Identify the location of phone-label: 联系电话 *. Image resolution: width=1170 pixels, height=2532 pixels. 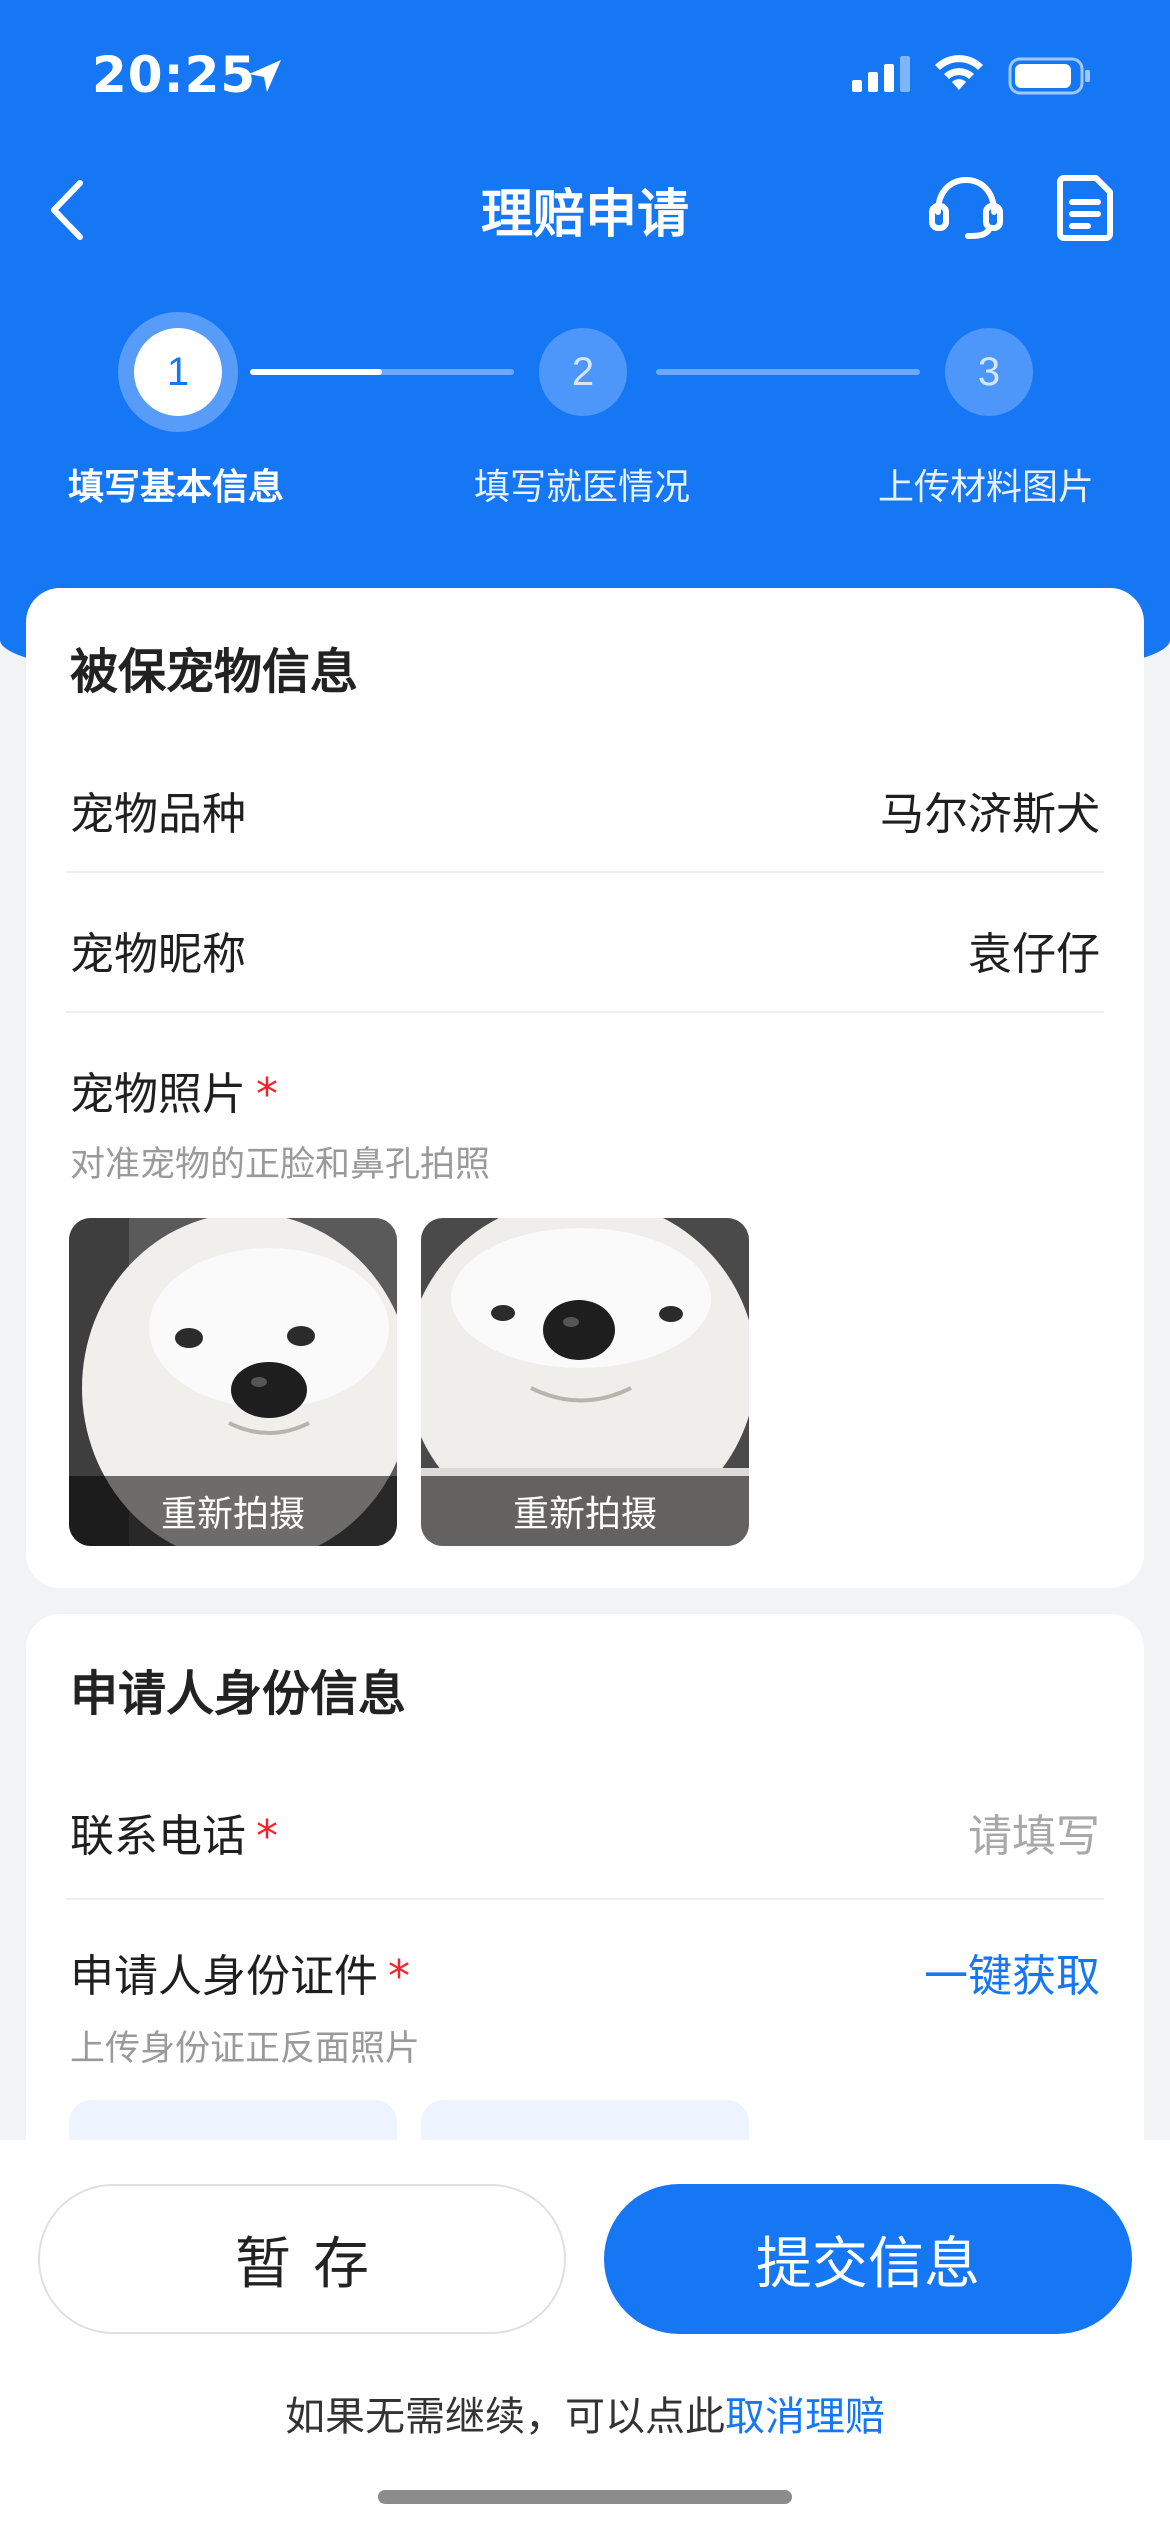
(174, 1832).